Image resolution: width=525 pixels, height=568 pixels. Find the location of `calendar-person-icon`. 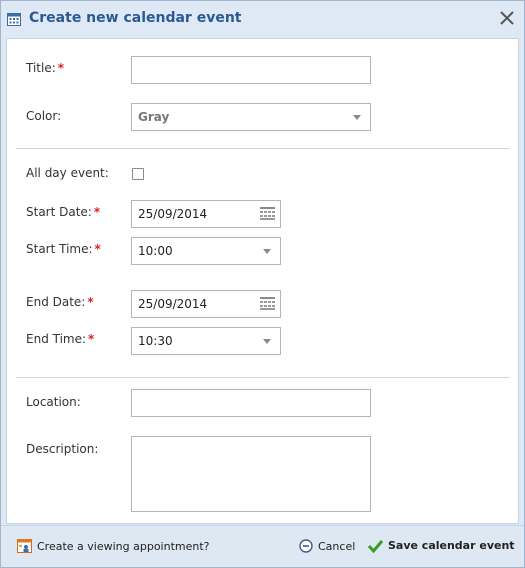

calendar-person-icon is located at coordinates (25, 546).